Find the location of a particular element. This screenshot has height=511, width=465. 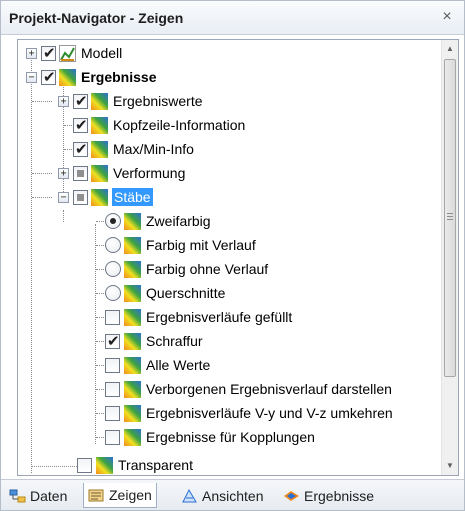

scroll-up-icon: ▲ is located at coordinates (450, 48).